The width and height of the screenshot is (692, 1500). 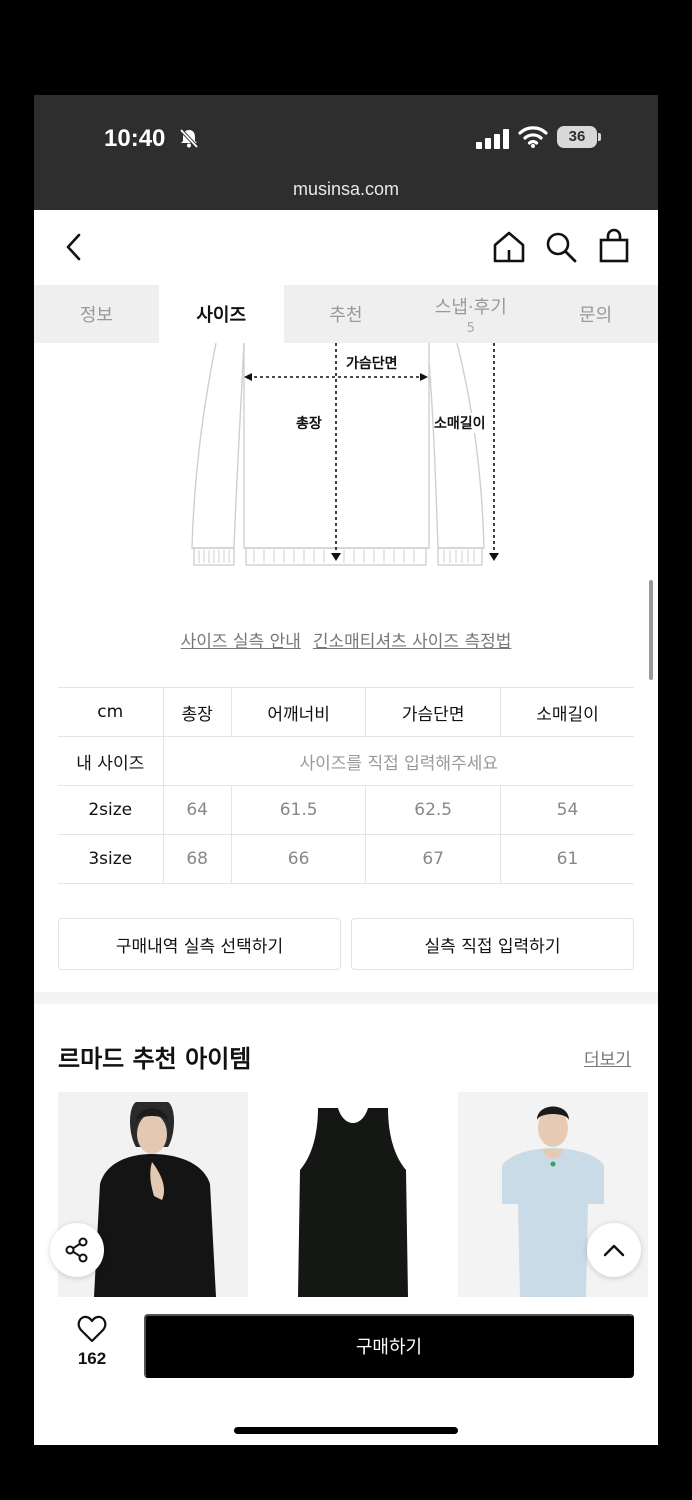 I want to click on label-chest-width: 가슴단면, so click(x=372, y=363).